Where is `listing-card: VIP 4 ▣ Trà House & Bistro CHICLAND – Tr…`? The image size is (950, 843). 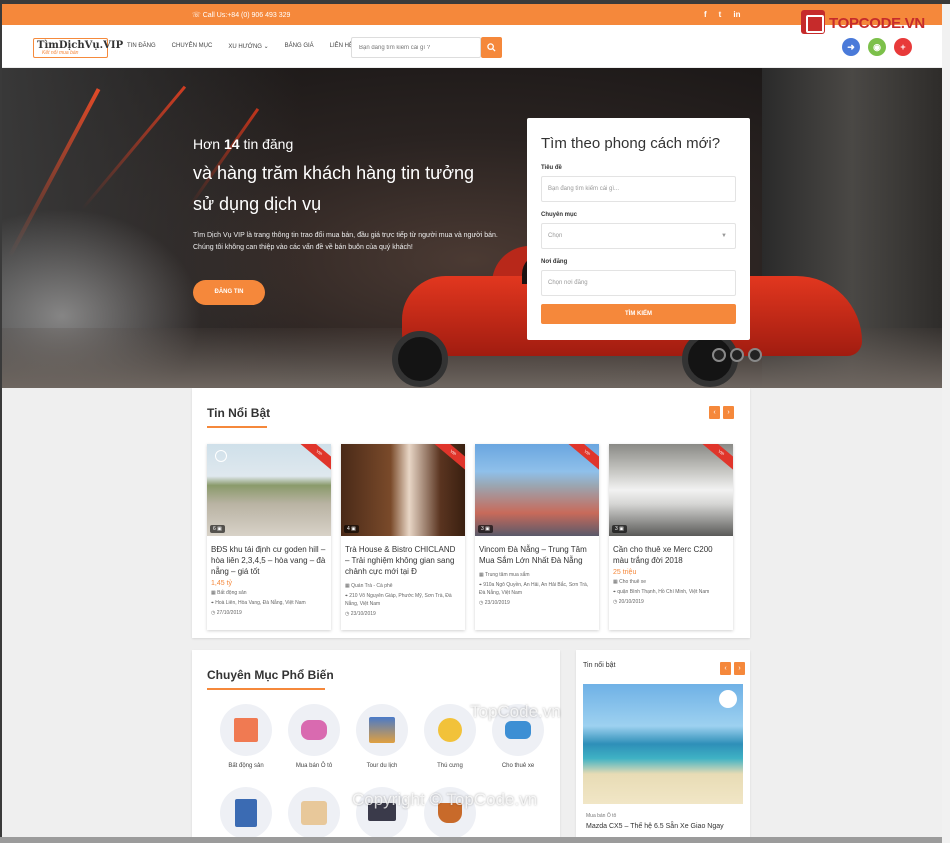
listing-card: VIP 4 ▣ Trà House & Bistro CHICLAND – Tr… is located at coordinates (403, 537).